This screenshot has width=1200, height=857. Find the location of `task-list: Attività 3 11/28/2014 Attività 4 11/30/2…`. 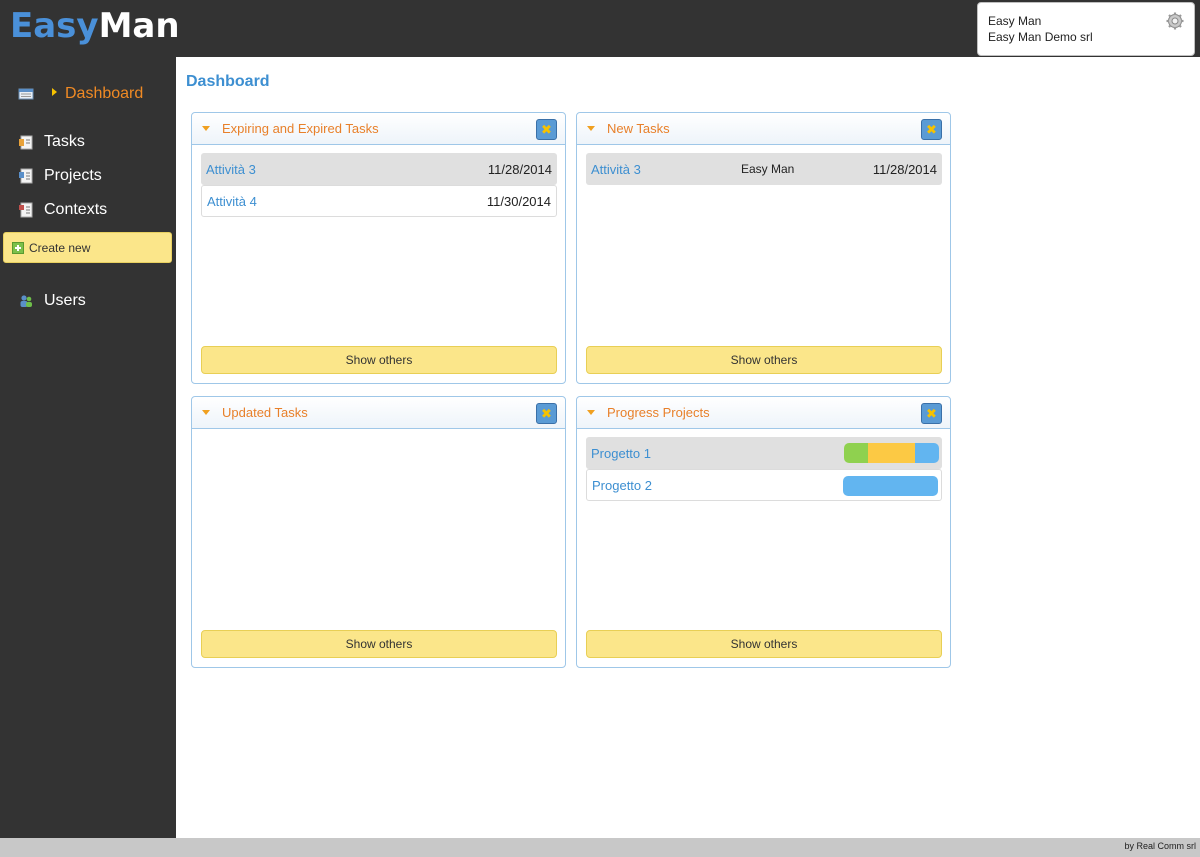

task-list: Attività 3 11/28/2014 Attività 4 11/30/2… is located at coordinates (379, 185).